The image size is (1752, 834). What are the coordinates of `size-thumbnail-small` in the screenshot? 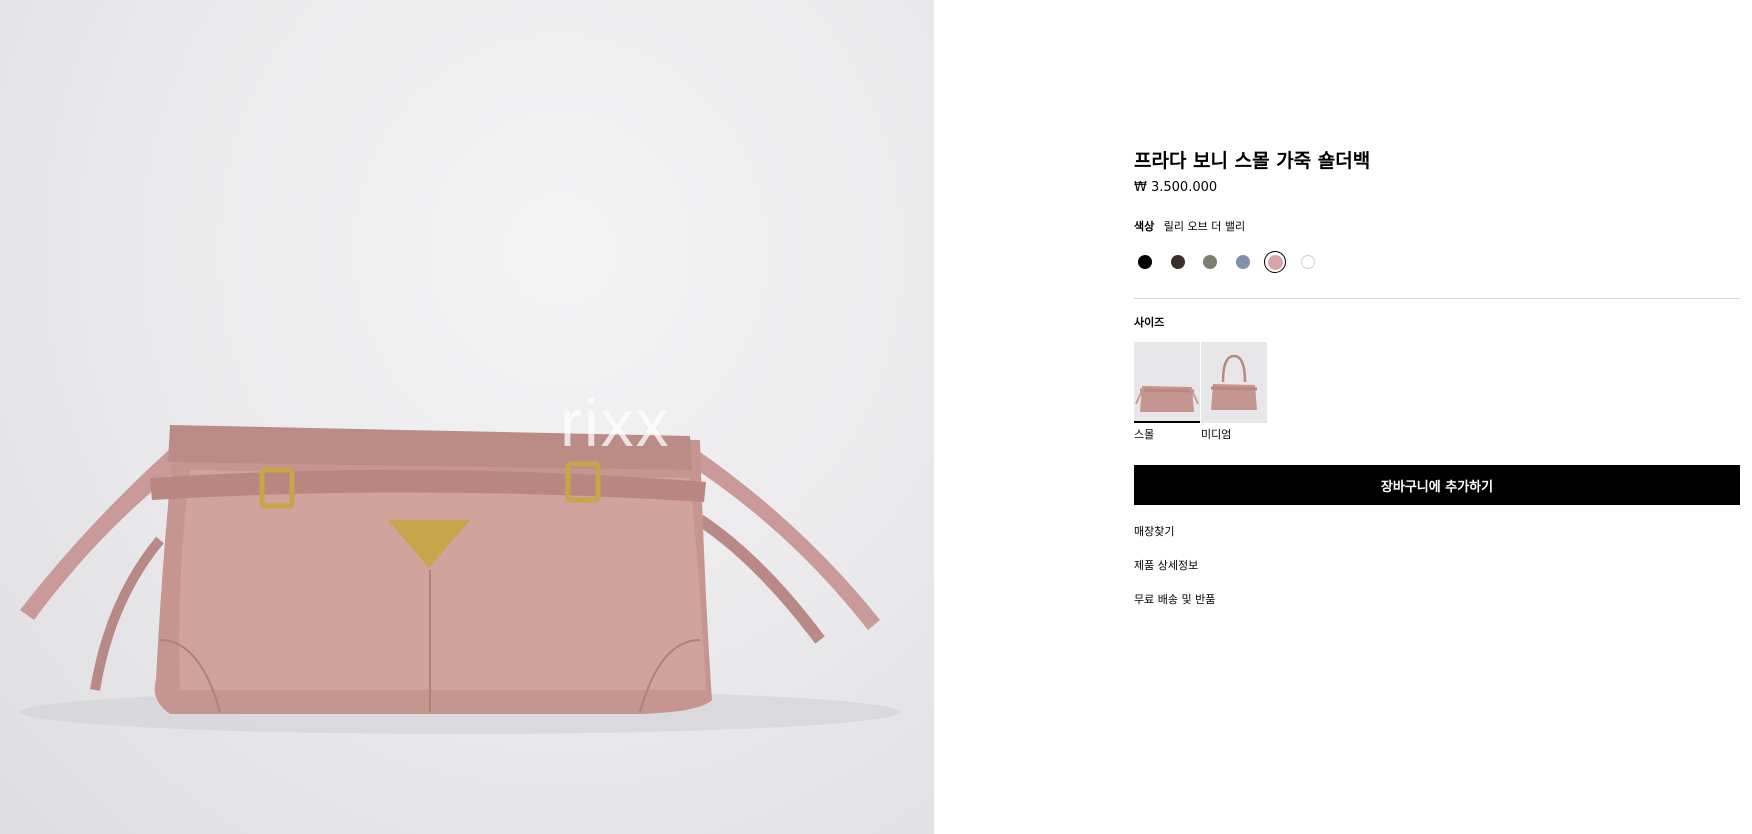 It's located at (1167, 382).